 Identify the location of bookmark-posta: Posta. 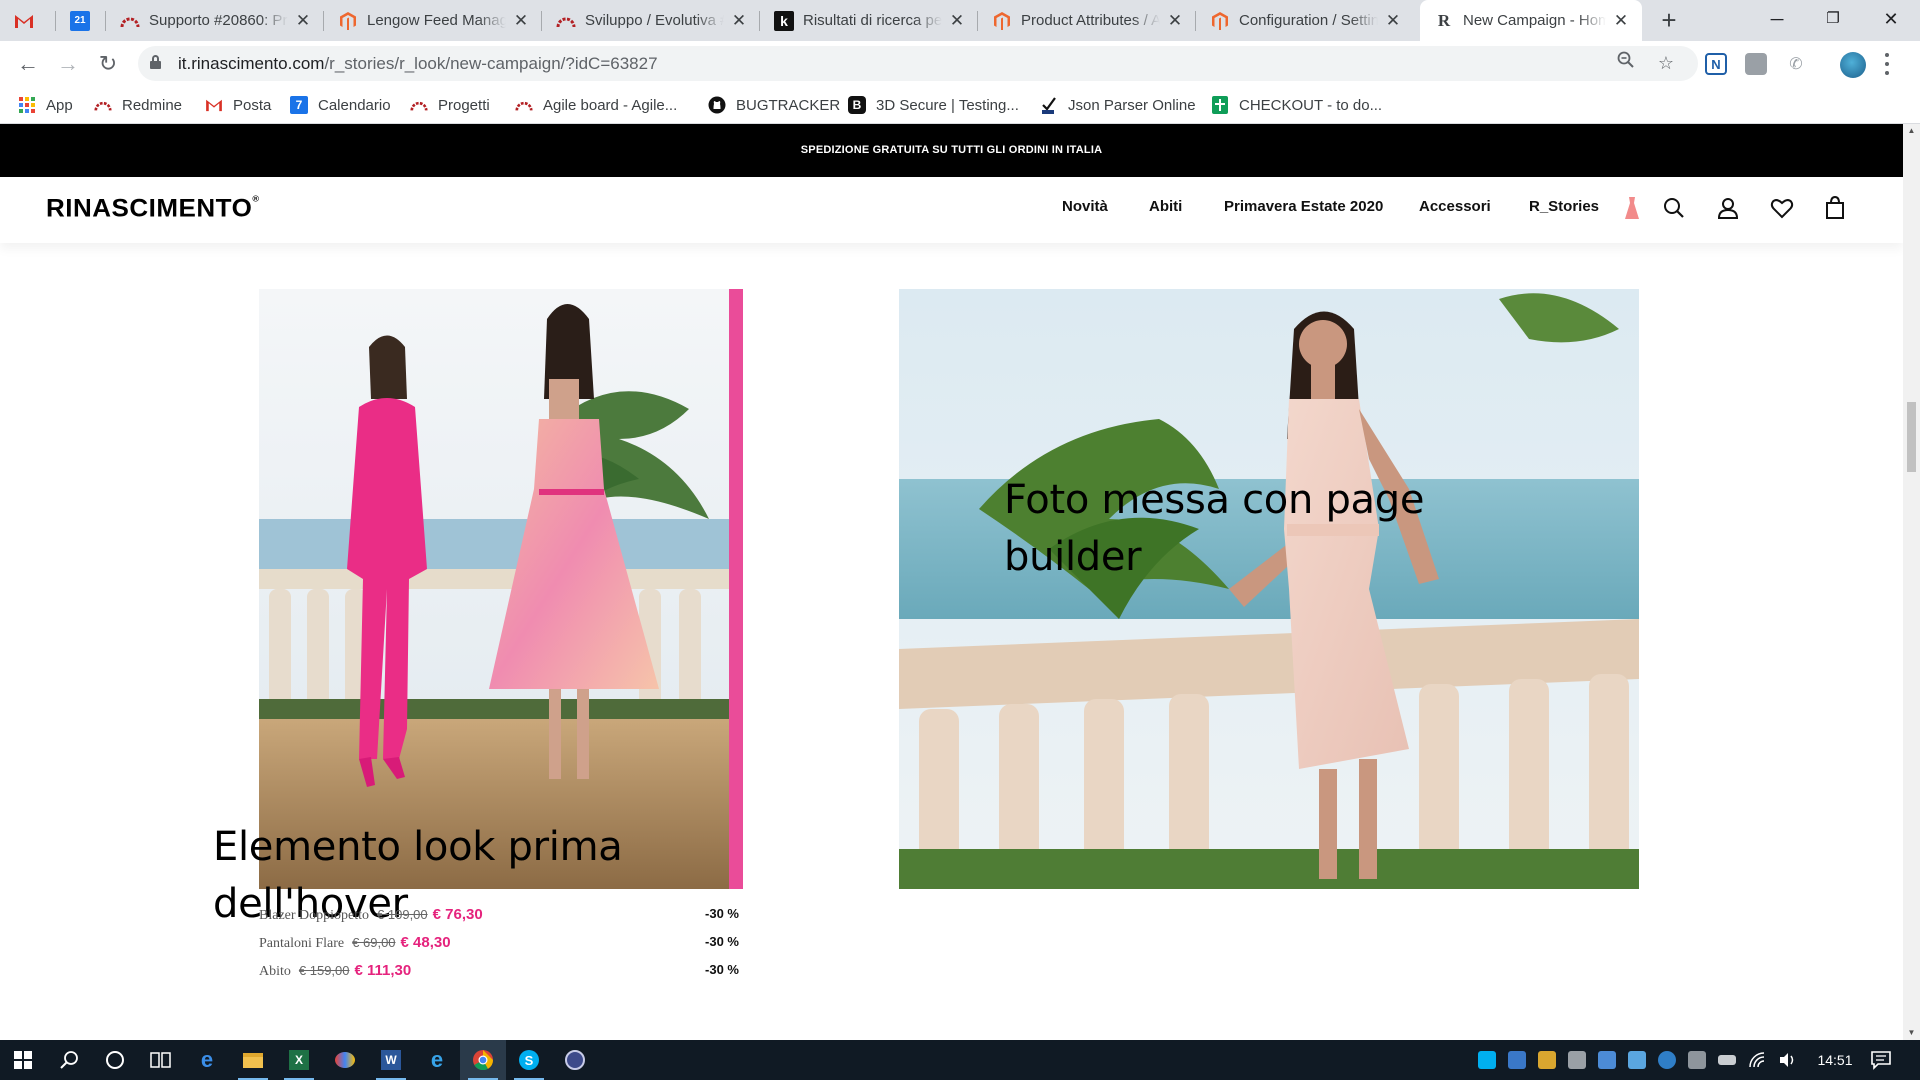
(238, 105).